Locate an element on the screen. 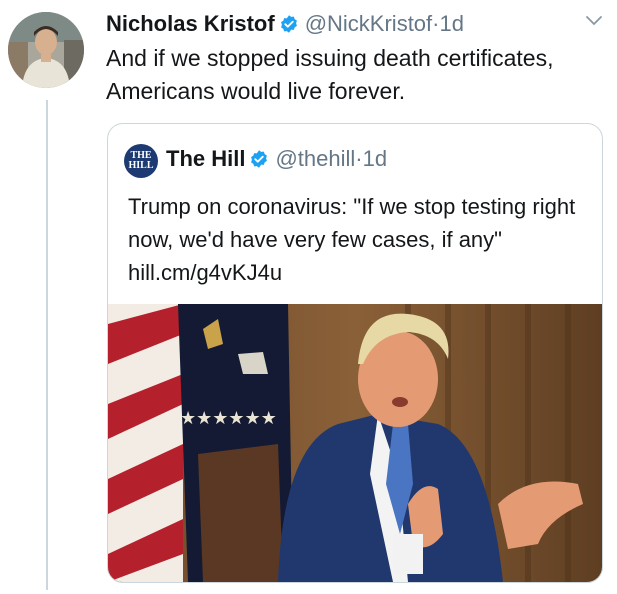  quoted-tweet-timestamp: 1d is located at coordinates (375, 158).